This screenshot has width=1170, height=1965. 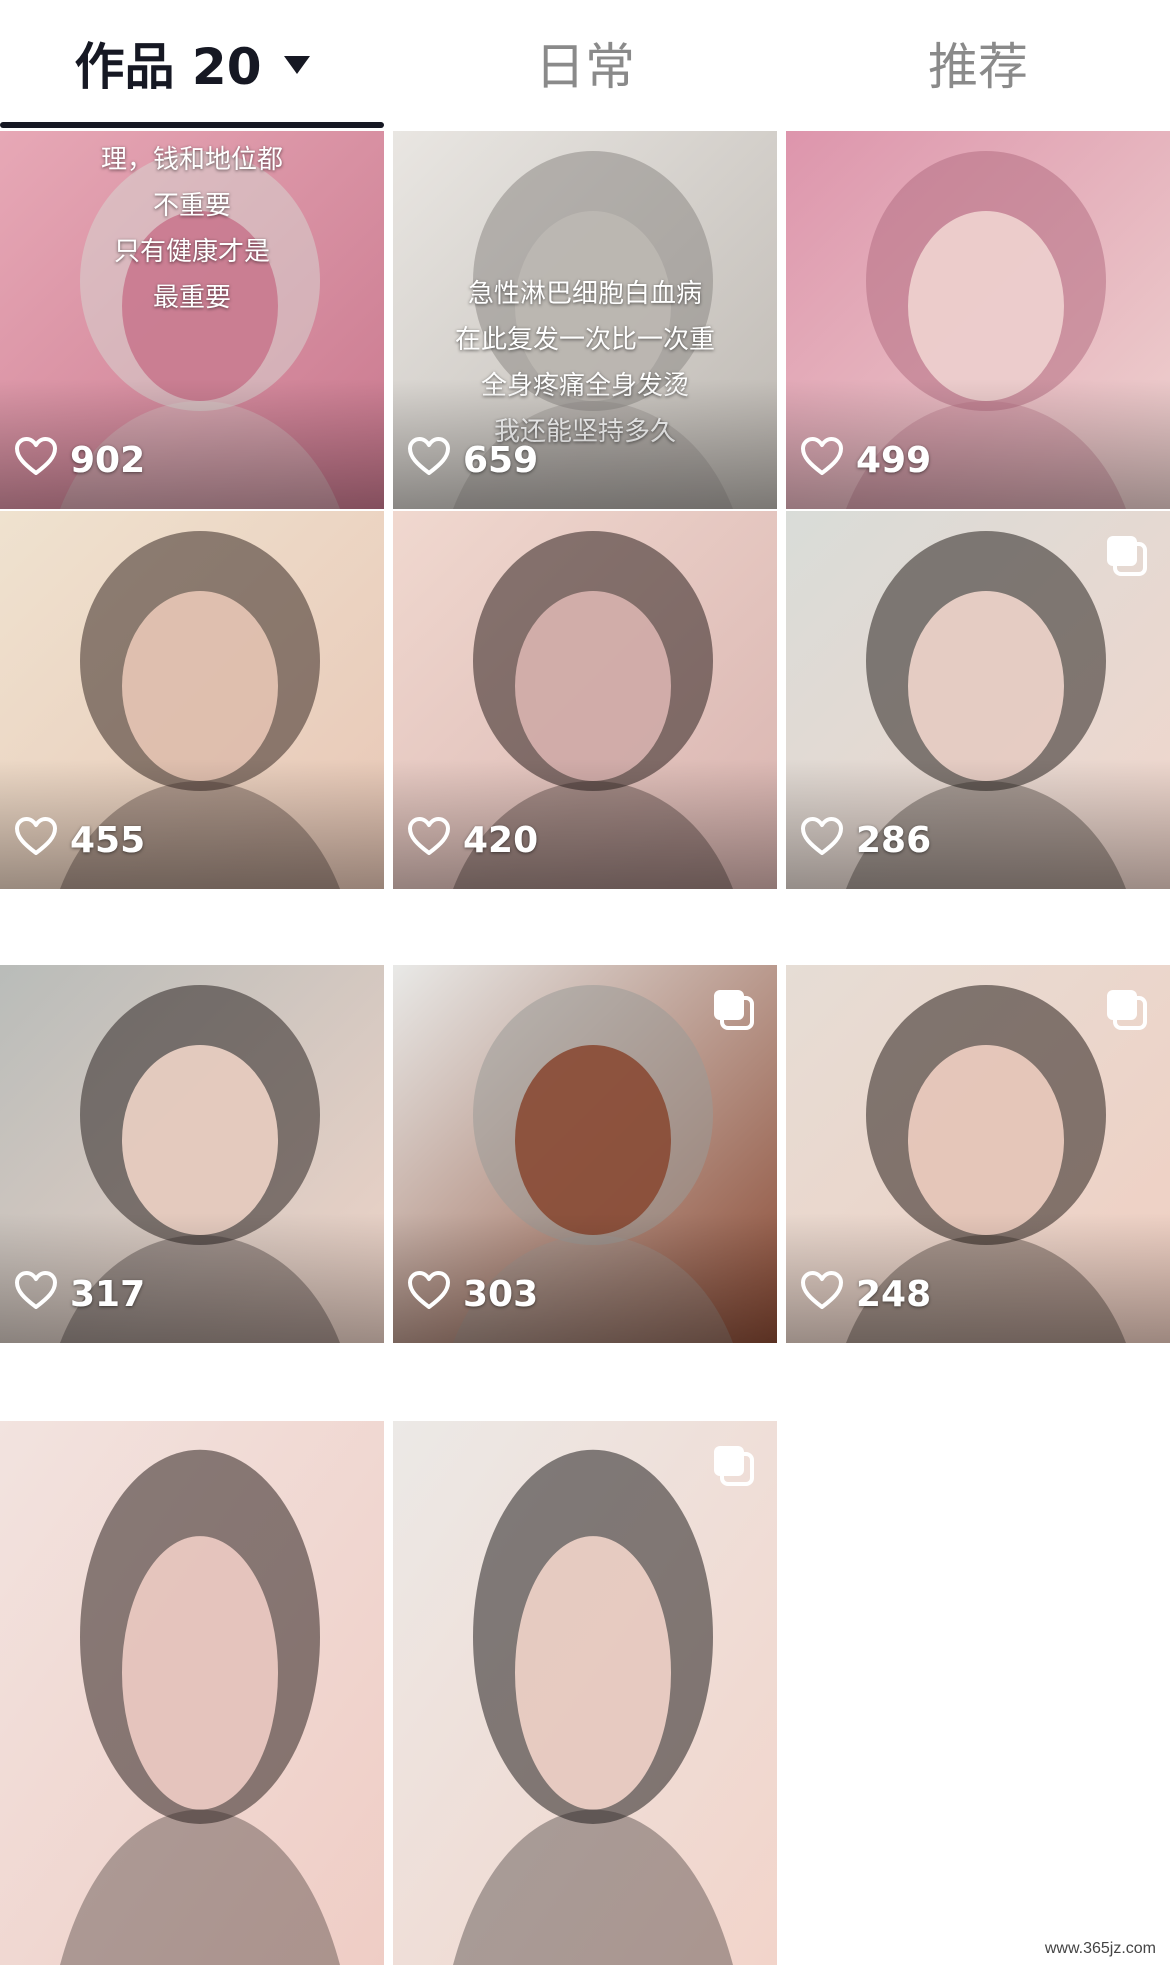 What do you see at coordinates (191, 298) in the screenshot?
I see `caption-line: 最重要` at bounding box center [191, 298].